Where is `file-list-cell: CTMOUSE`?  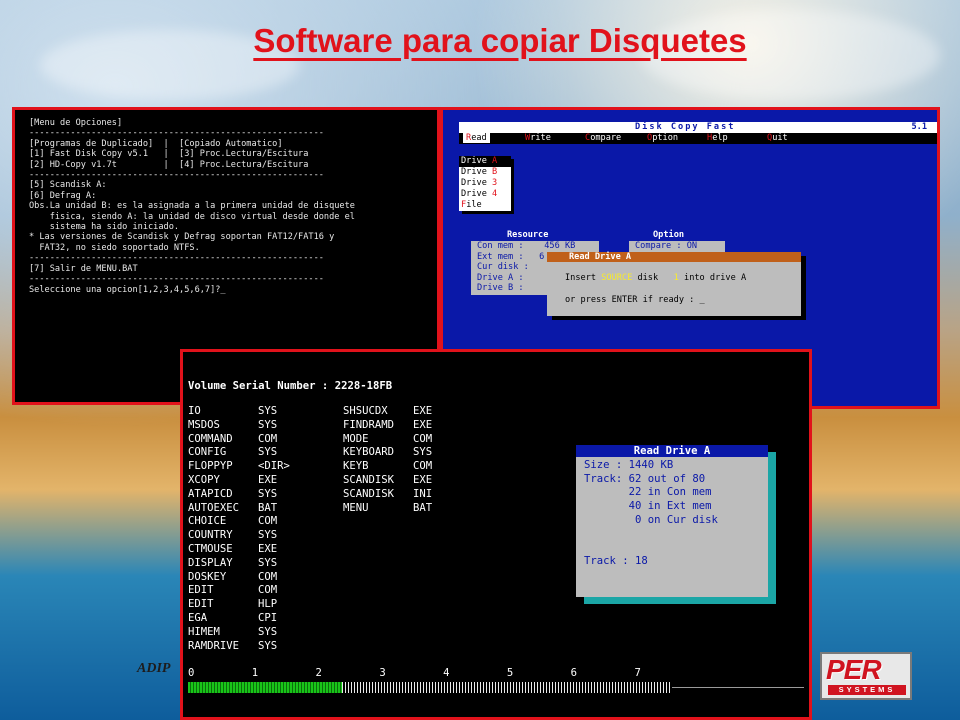 file-list-cell: CTMOUSE is located at coordinates (210, 549).